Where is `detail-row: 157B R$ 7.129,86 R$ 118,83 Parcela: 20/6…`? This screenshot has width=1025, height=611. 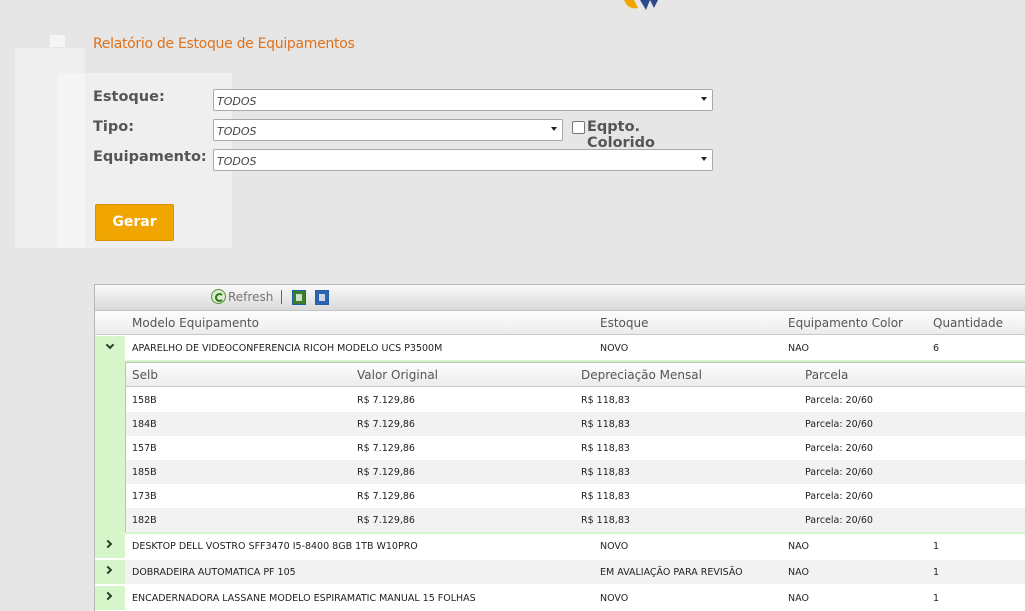 detail-row: 157B R$ 7.129,86 R$ 118,83 Parcela: 20/6… is located at coordinates (575, 448).